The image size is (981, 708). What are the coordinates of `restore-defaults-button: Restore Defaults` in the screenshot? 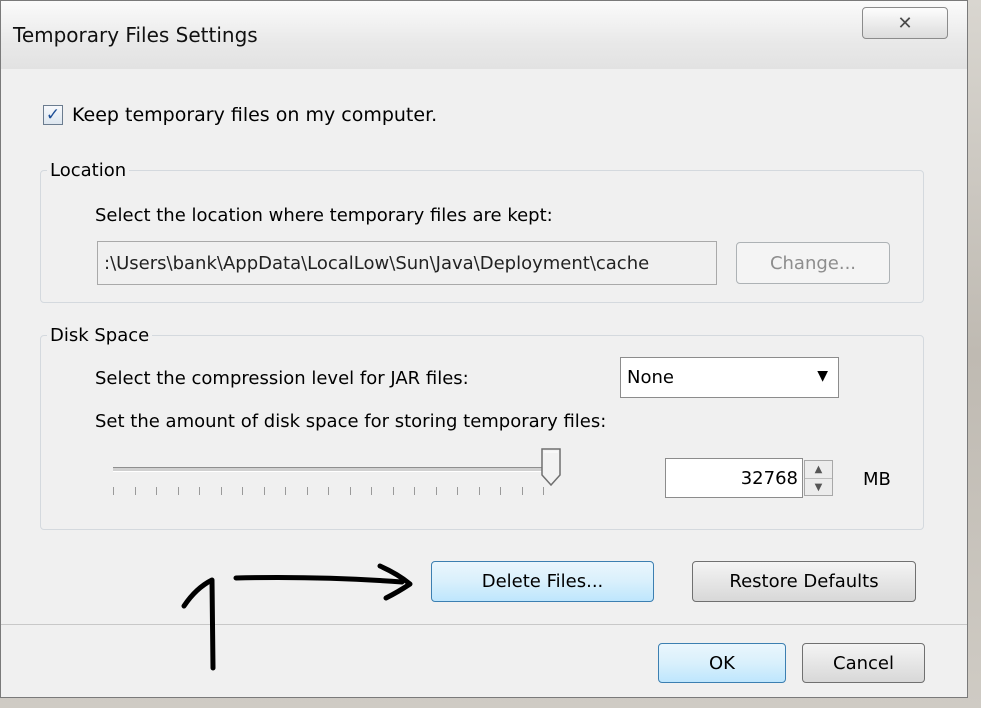 It's located at (804, 581).